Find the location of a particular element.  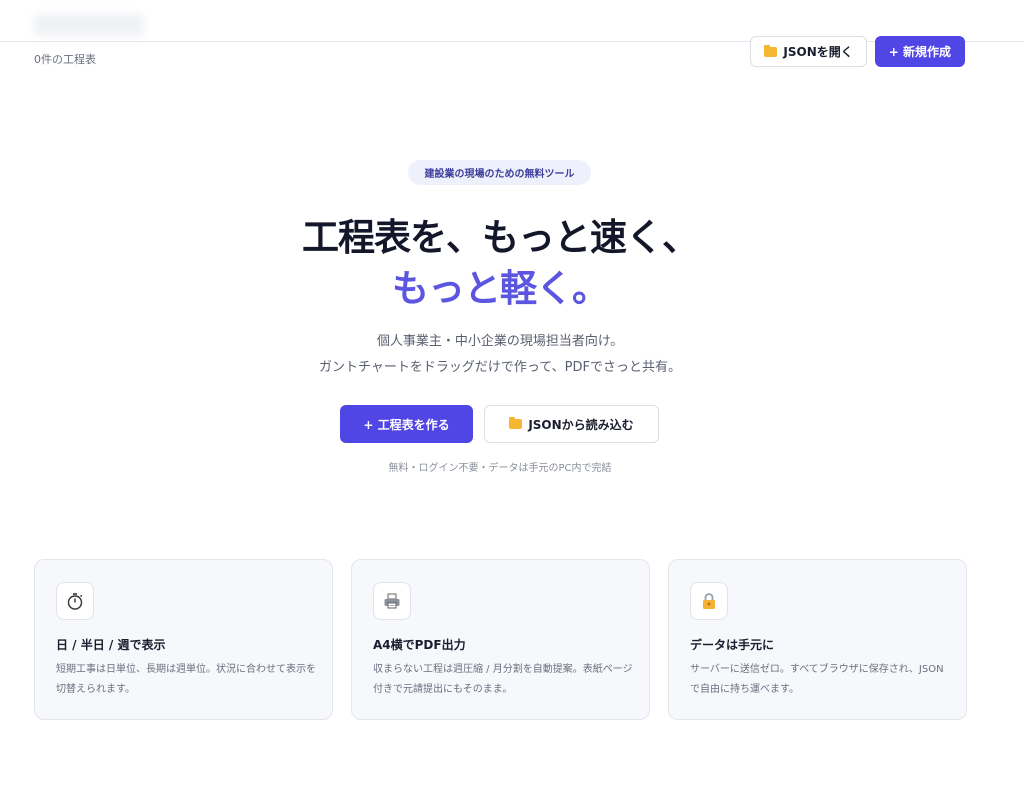

import-json-label: JSONから読み込む is located at coordinates (581, 424).